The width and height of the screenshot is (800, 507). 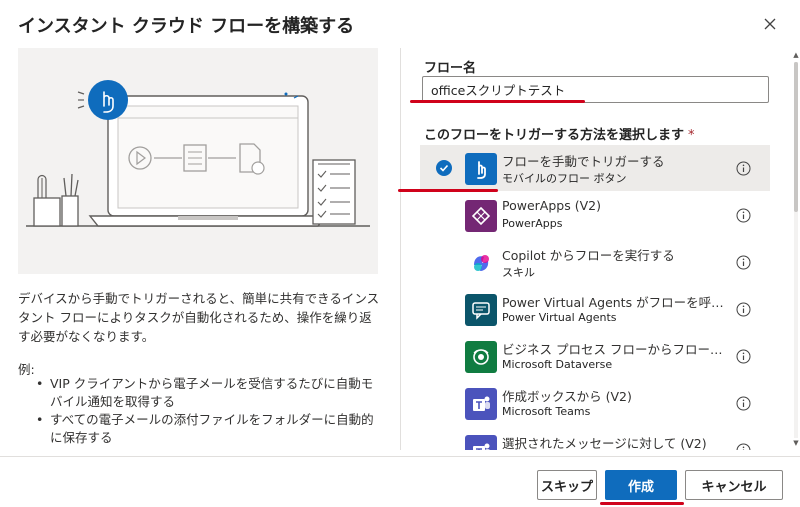 I want to click on trigger-option-teams-compose: 作成ボックスから (V2) Microsoft Teams, so click(x=595, y=403).